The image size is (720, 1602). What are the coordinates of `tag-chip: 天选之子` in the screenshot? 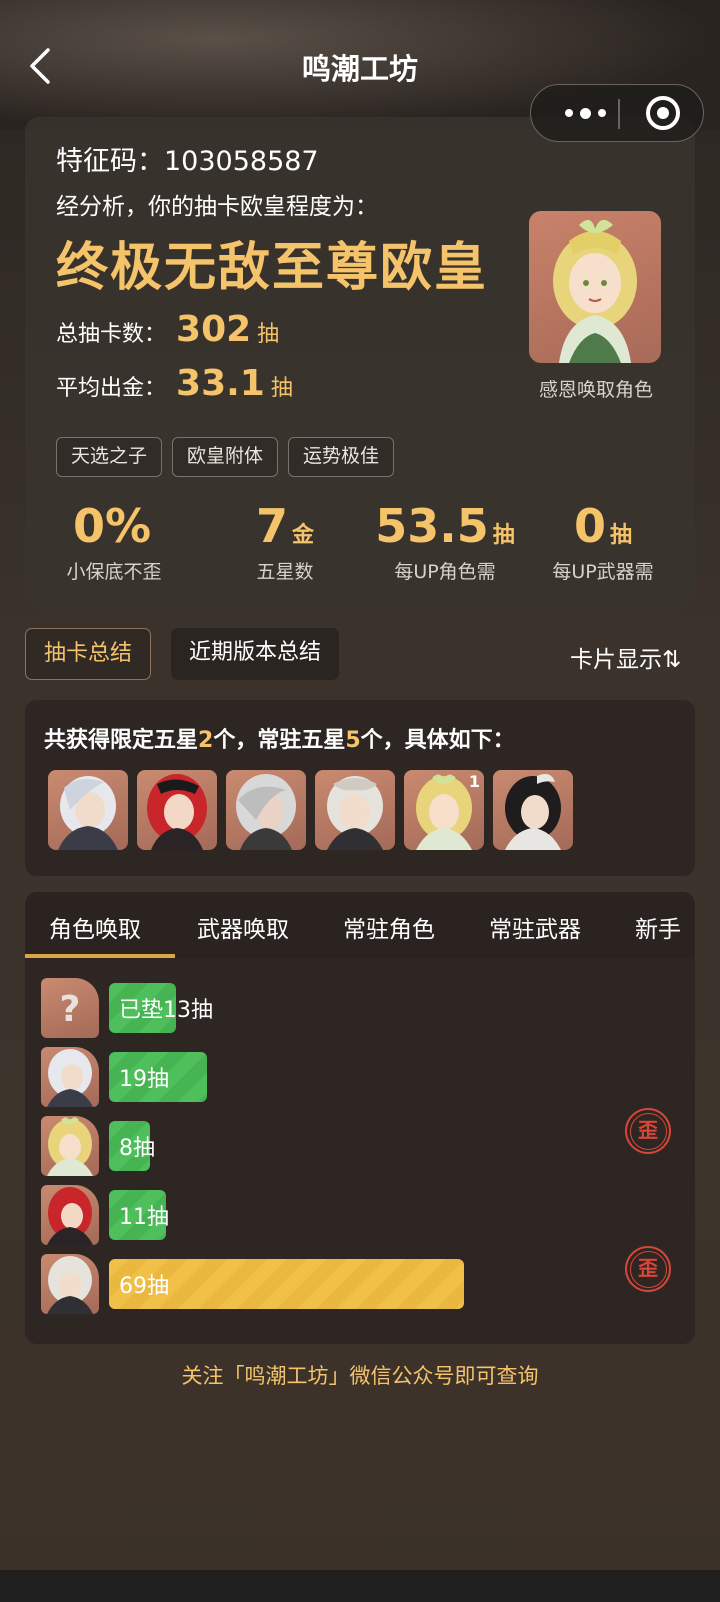 It's located at (109, 457).